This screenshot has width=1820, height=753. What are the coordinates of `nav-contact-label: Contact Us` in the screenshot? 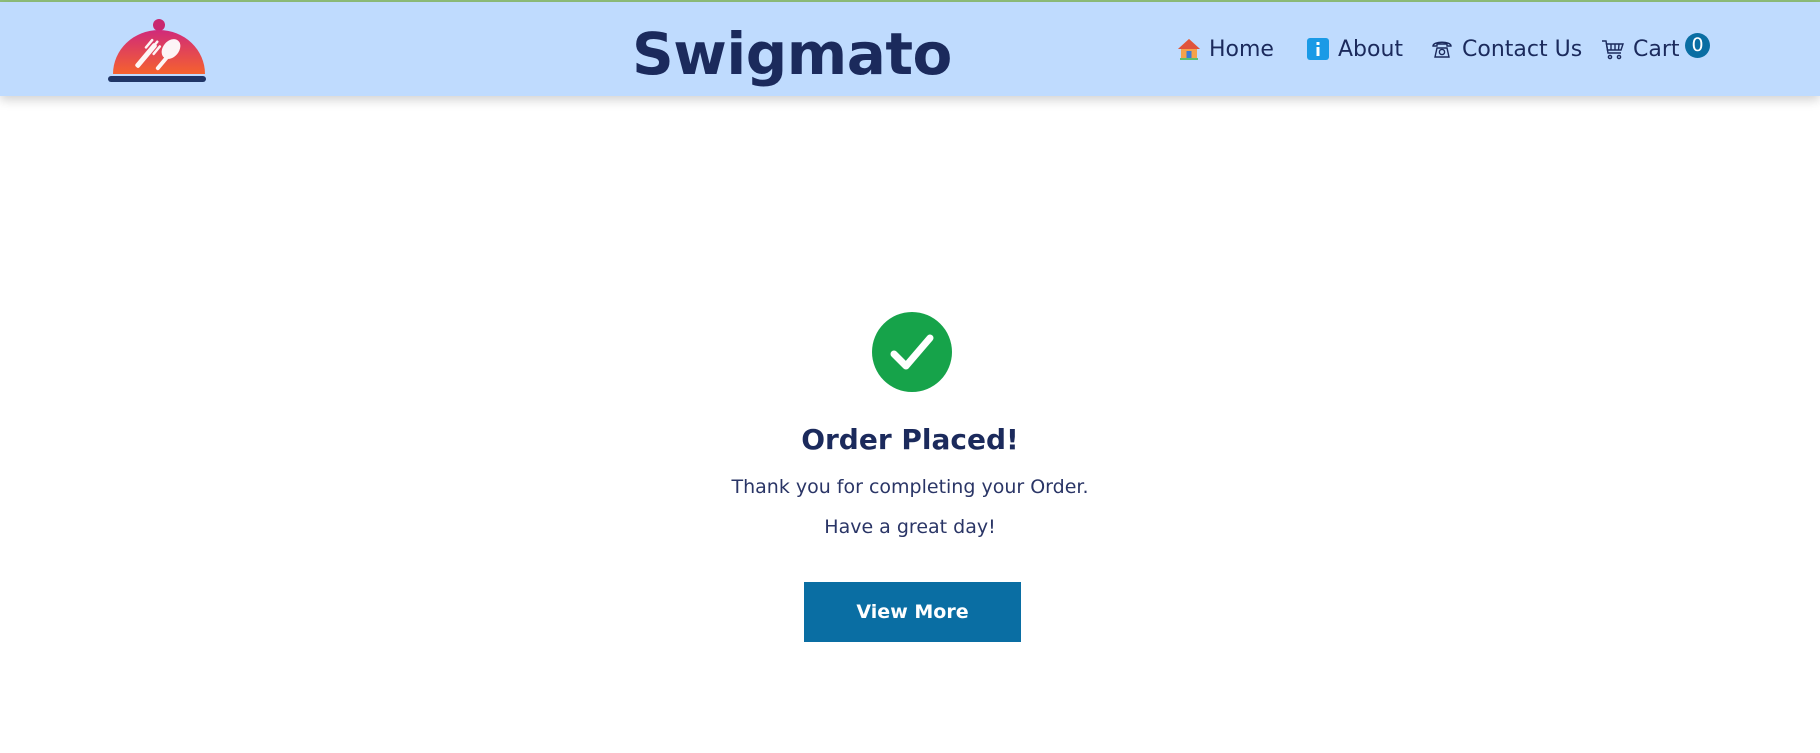 It's located at (1522, 49).